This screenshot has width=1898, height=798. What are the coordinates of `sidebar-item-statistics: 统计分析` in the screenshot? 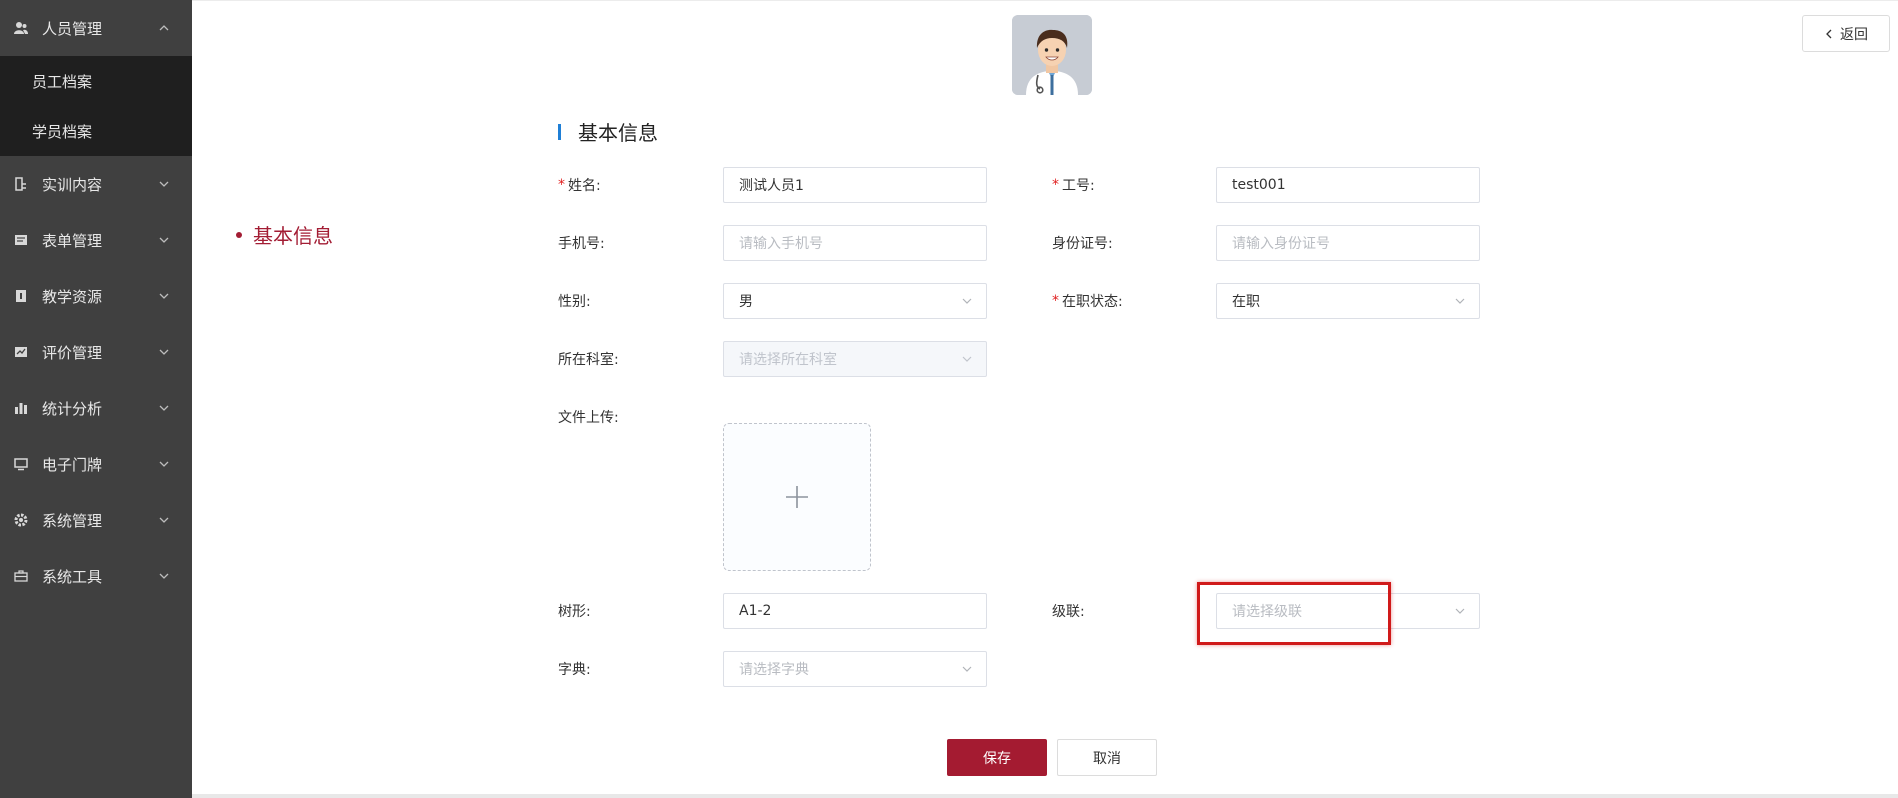 It's located at (96, 408).